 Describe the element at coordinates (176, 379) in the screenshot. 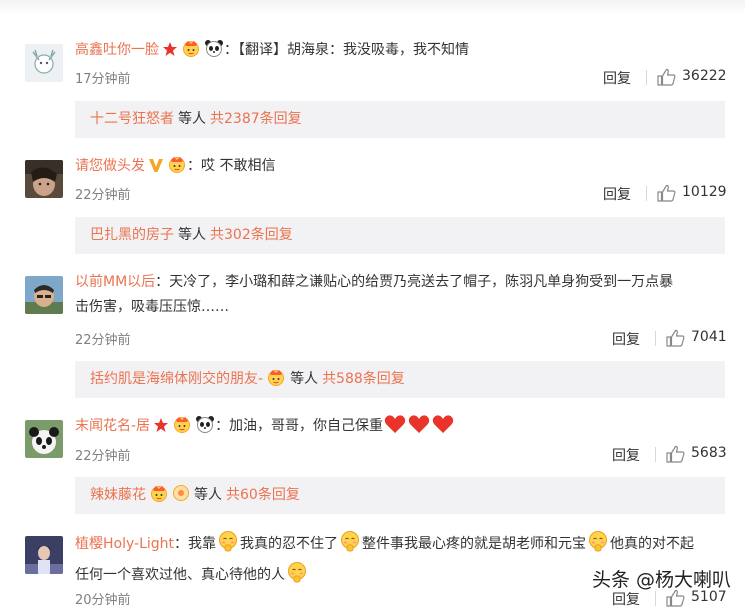

I see `reply-user: 括约肌是海绵体刚交的朋友-` at that location.